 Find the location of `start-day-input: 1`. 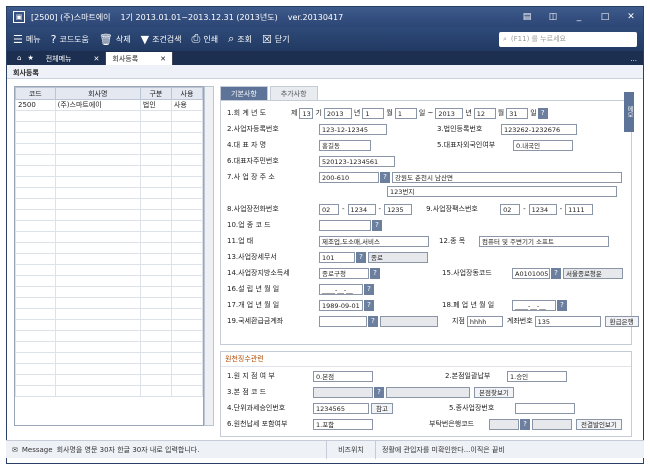

start-day-input: 1 is located at coordinates (405, 113).